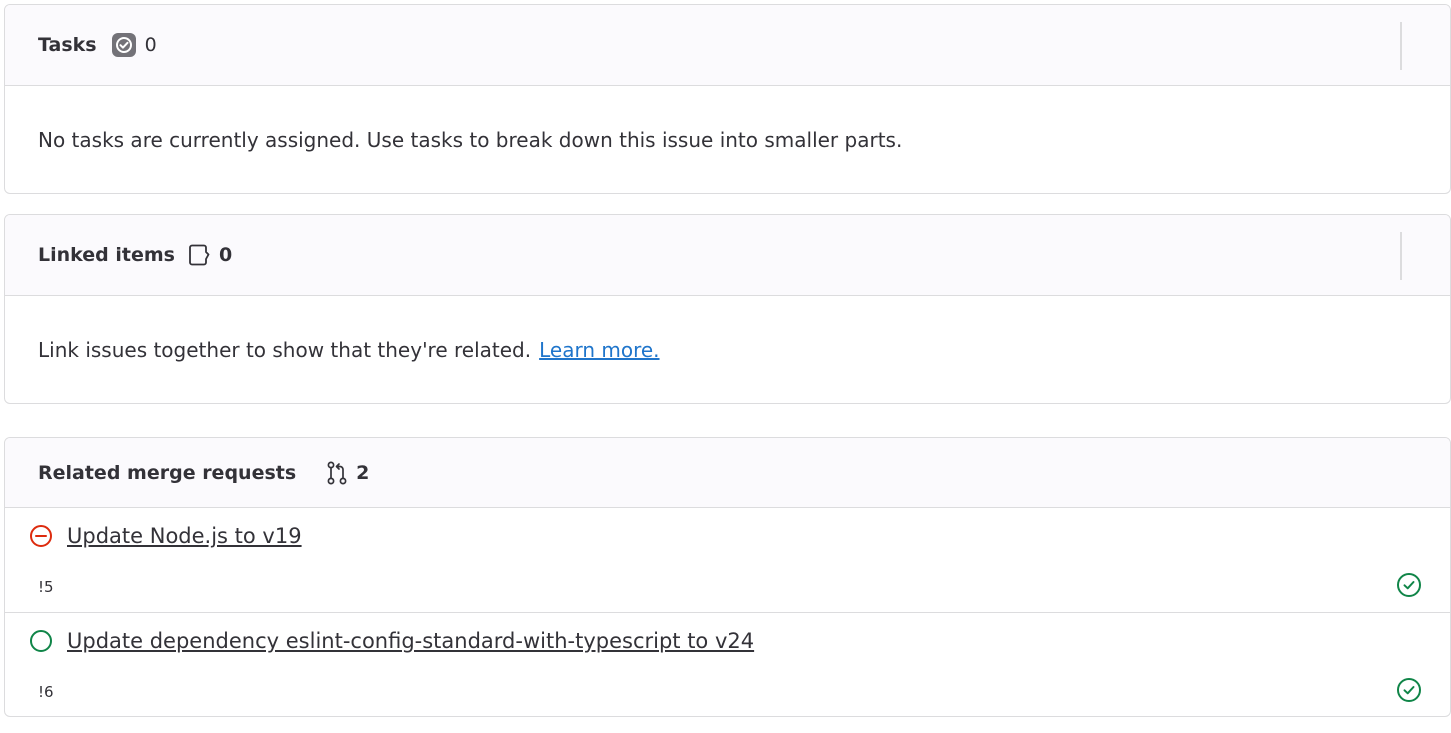 Image resolution: width=1451 pixels, height=733 pixels. I want to click on merge-request-reference: !5, so click(46, 587).